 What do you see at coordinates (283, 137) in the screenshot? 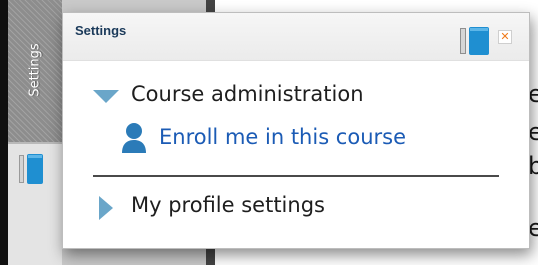
I see `enroll-link-label: Enroll me in this course` at bounding box center [283, 137].